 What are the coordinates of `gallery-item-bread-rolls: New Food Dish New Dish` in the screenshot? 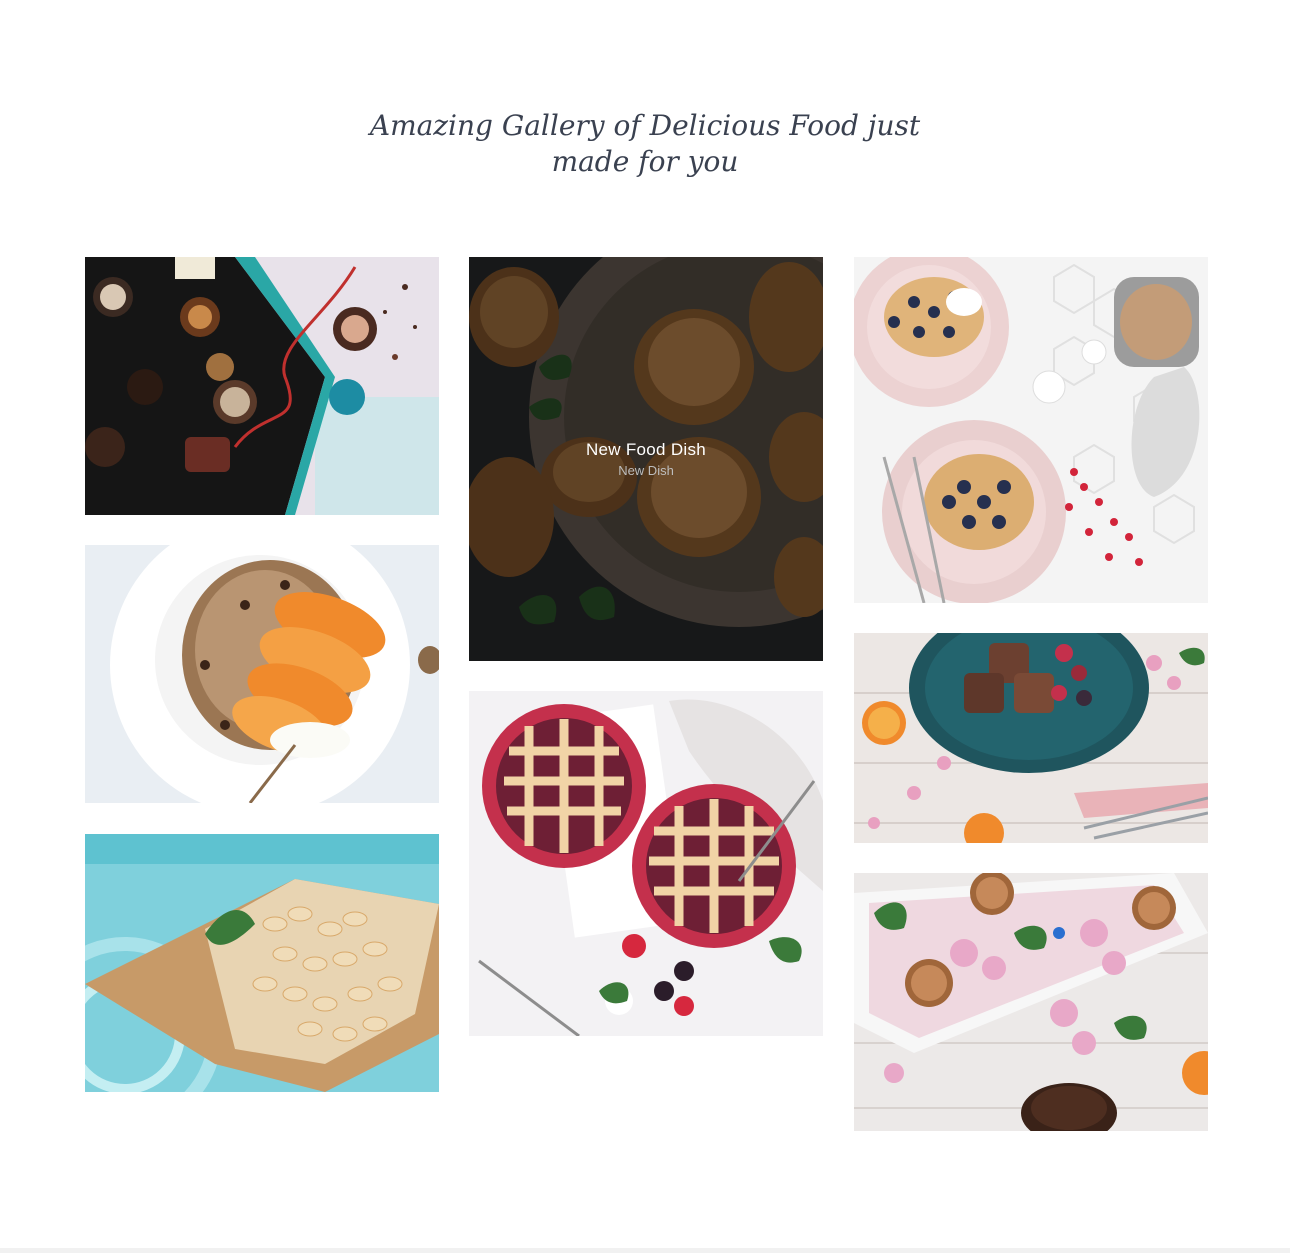 It's located at (646, 459).